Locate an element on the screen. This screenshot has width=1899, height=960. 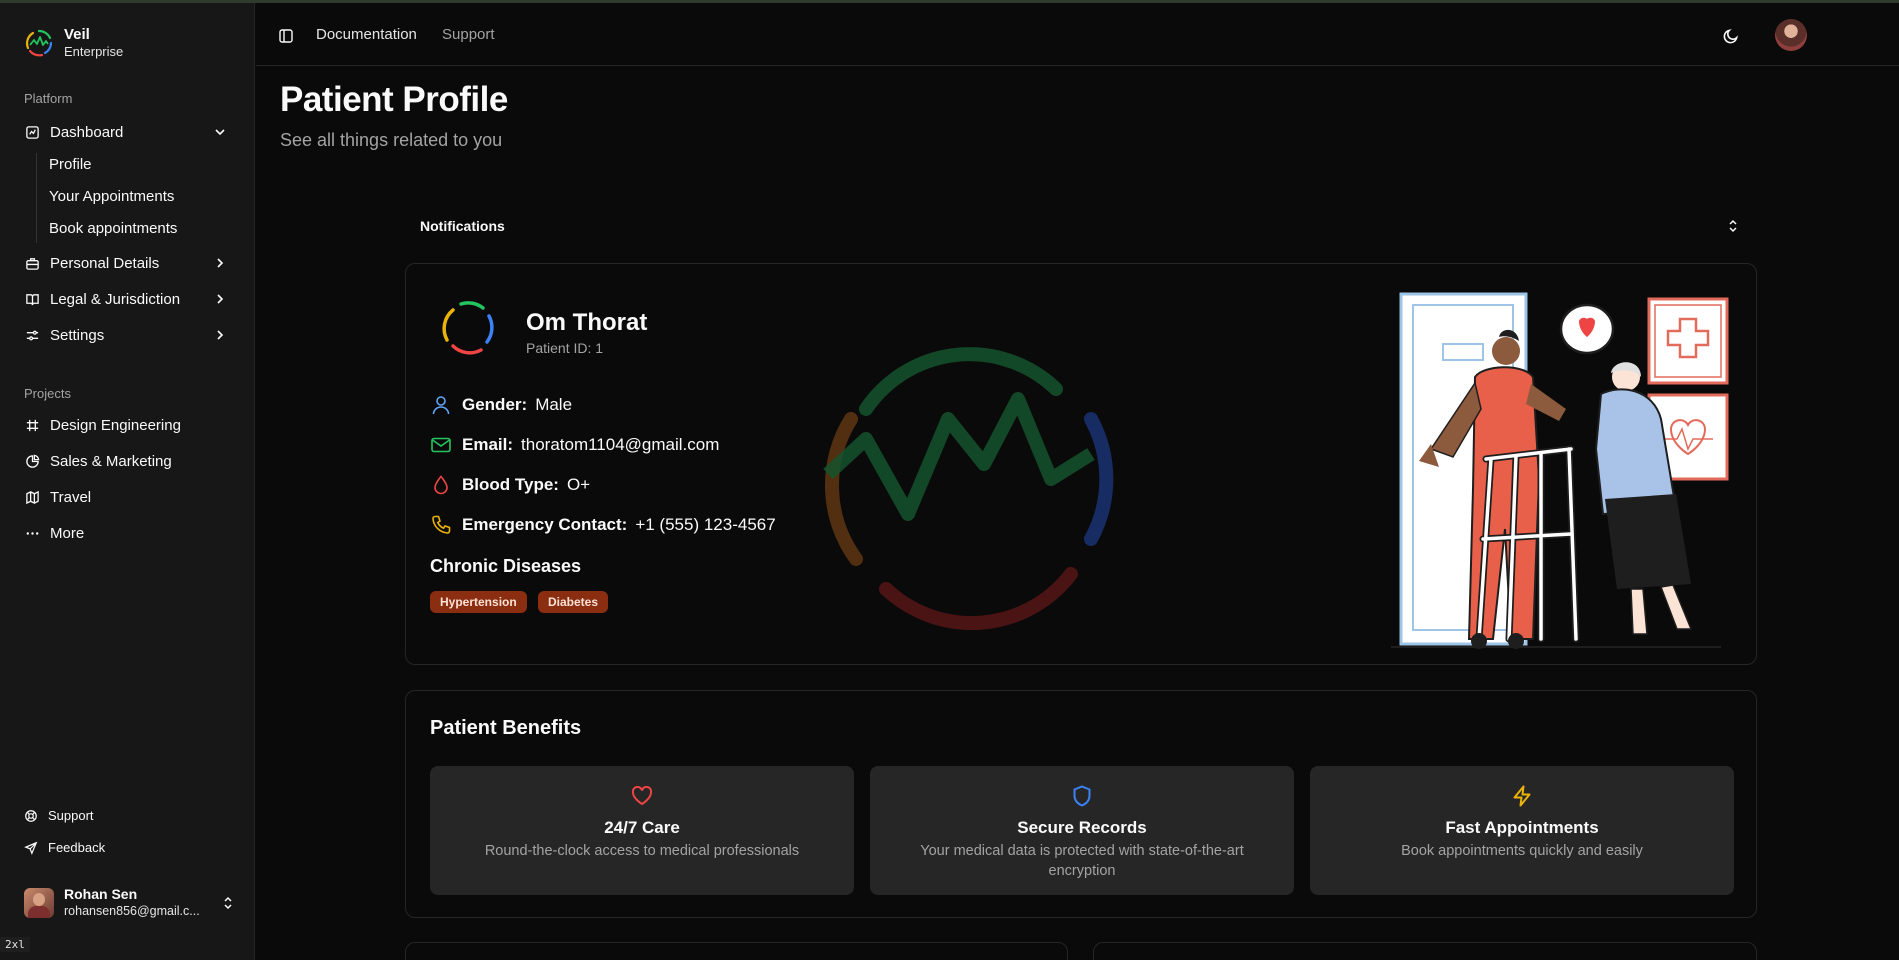
sidebar-item-label: Legal & Jurisdiction is located at coordinates (115, 299).